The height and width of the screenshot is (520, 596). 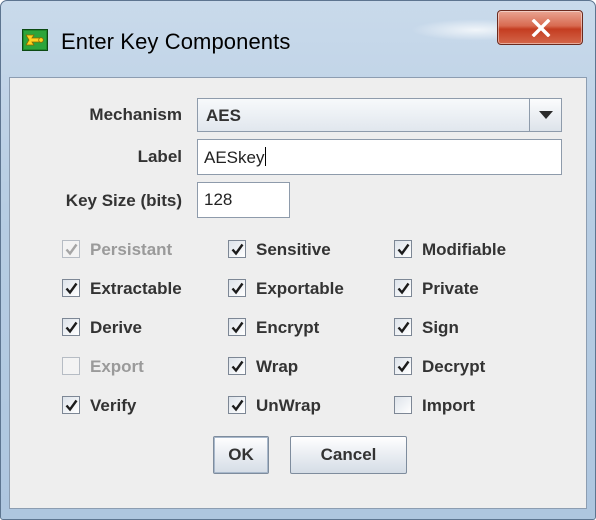 I want to click on checkbox-label: Persistant, so click(x=131, y=249).